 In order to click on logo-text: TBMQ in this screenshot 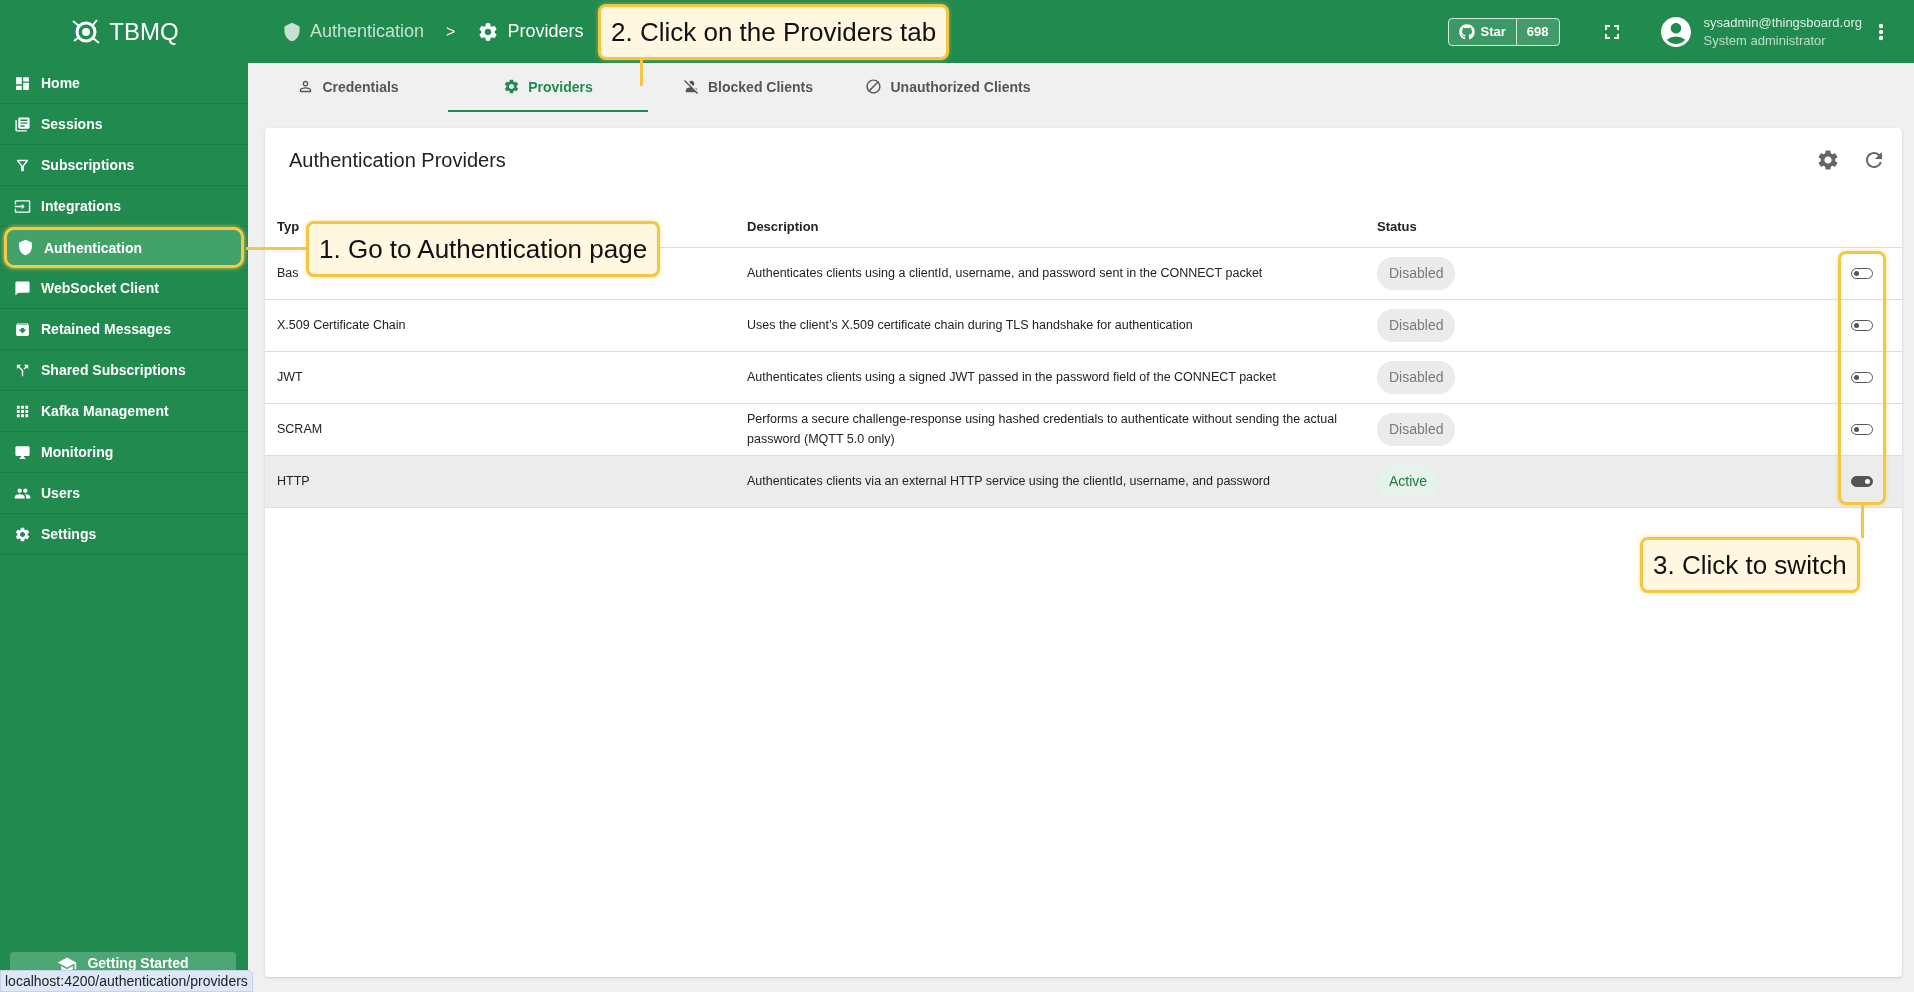, I will do `click(144, 31)`.